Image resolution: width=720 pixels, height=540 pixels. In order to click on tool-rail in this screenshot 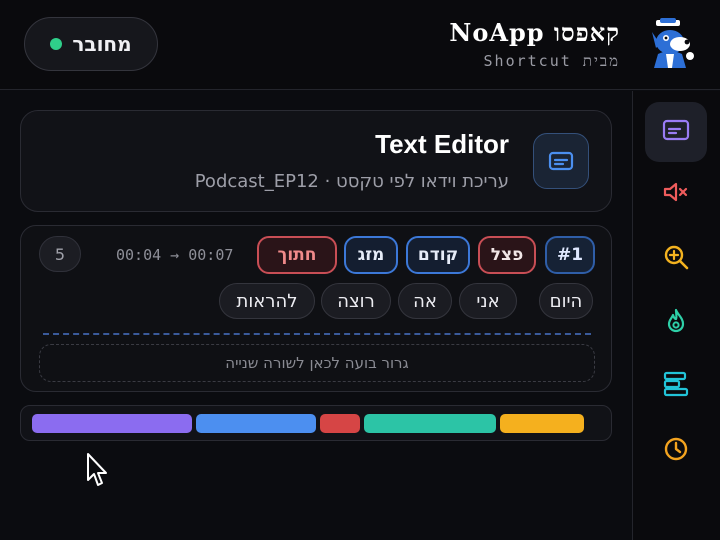, I will do `click(676, 315)`.